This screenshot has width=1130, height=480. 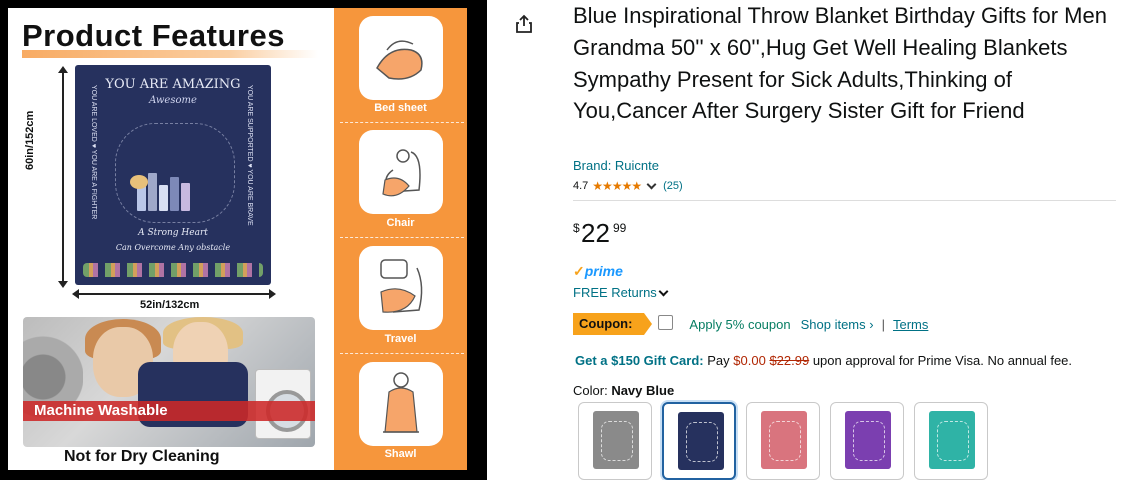 I want to click on color-swatches, so click(x=783, y=441).